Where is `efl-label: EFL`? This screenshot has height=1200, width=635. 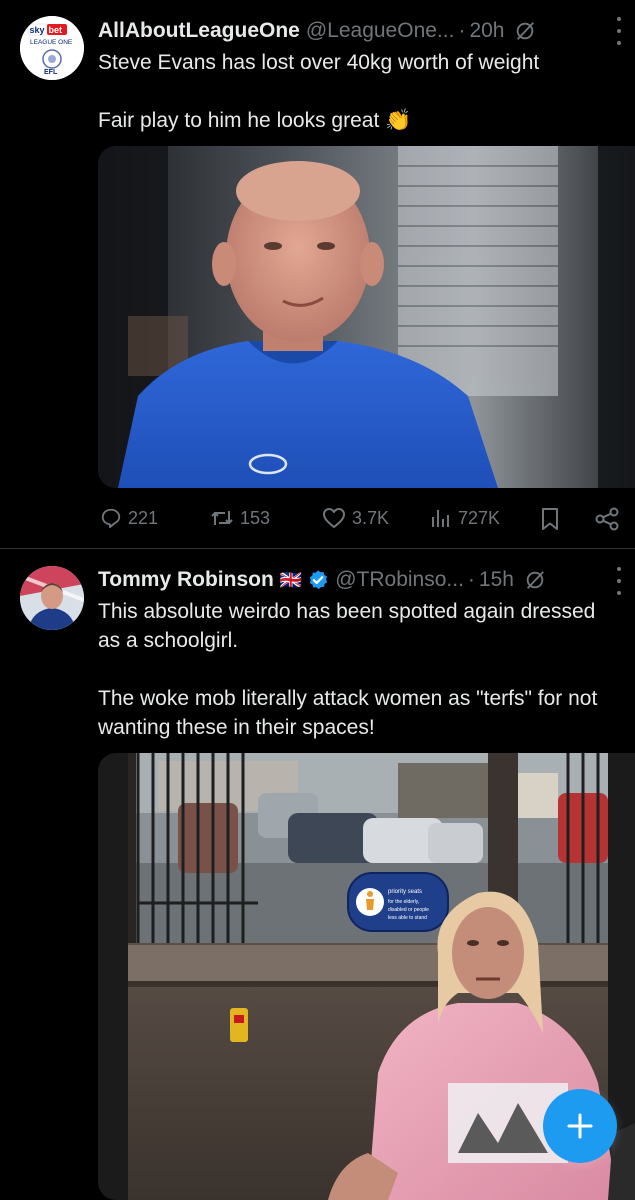
efl-label: EFL is located at coordinates (51, 72).